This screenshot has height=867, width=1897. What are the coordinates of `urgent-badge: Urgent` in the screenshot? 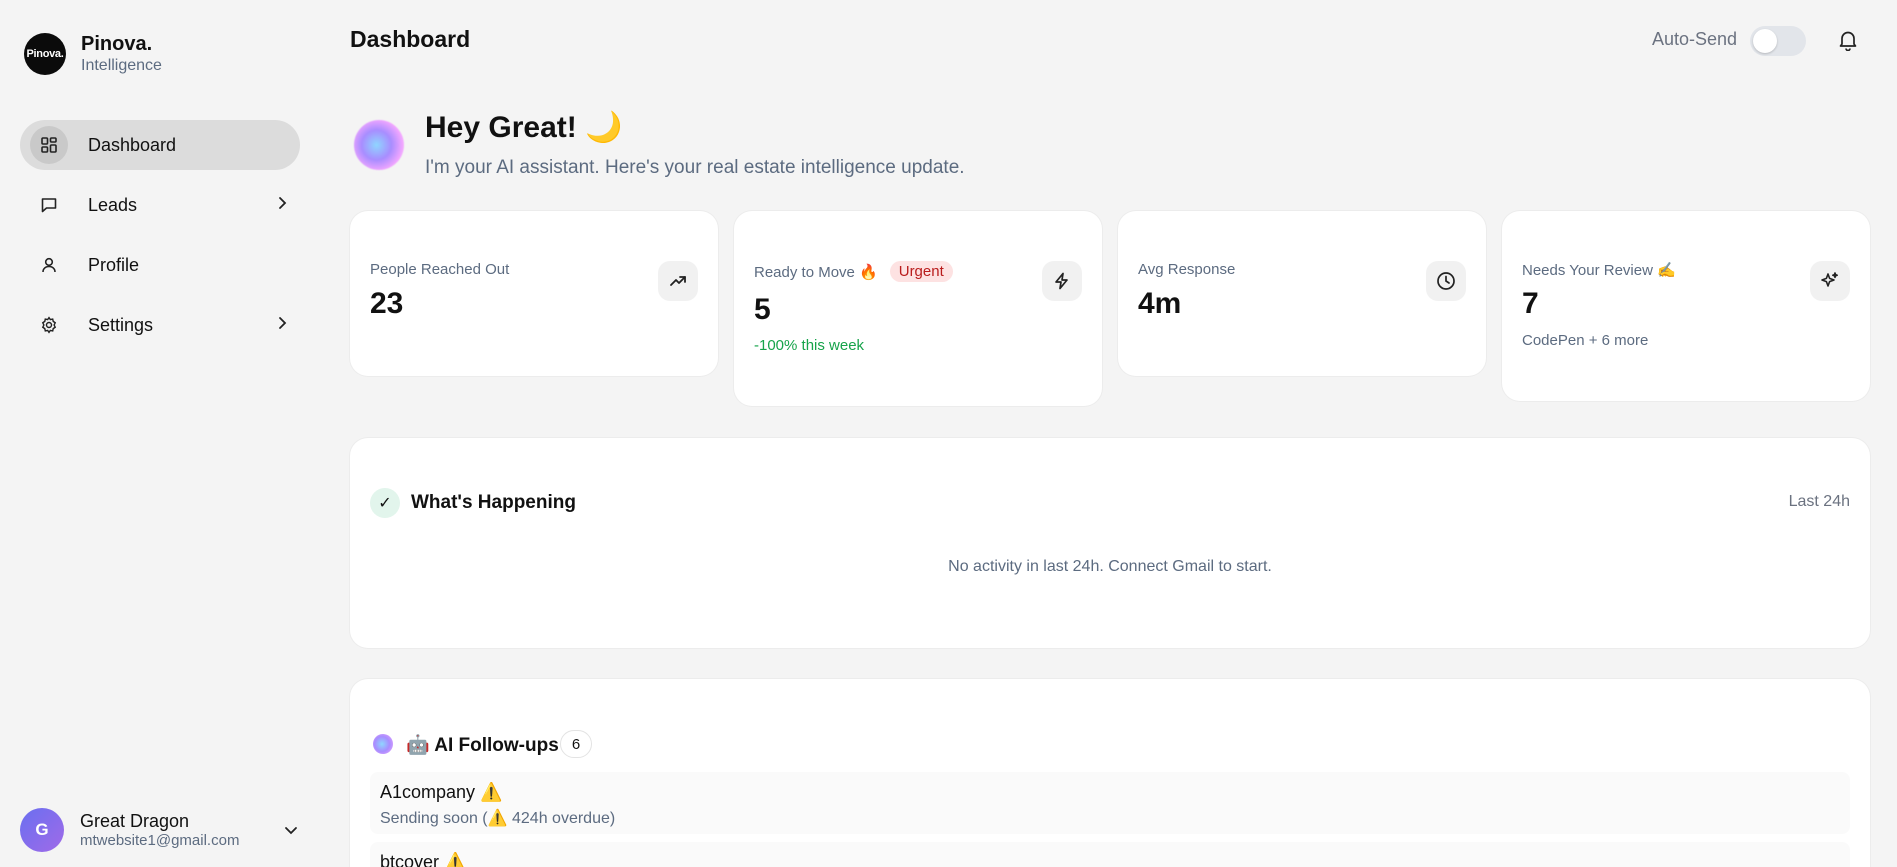 It's located at (921, 271).